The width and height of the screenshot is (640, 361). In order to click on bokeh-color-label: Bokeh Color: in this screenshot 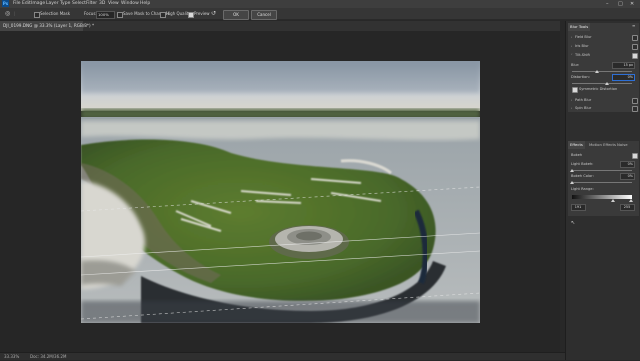, I will do `click(582, 176)`.